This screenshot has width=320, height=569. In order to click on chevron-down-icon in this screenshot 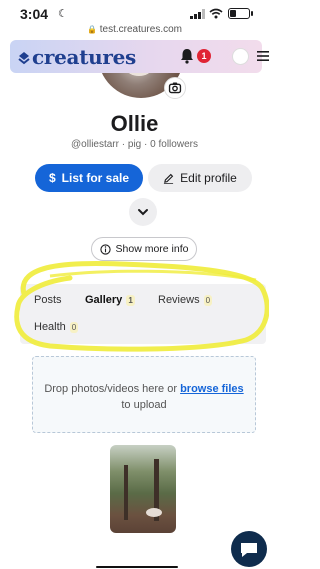, I will do `click(143, 212)`.